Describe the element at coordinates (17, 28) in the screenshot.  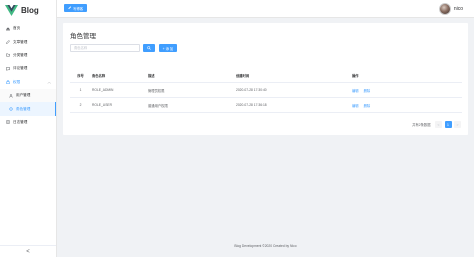
I see `sidebar-item-label: 首页` at that location.